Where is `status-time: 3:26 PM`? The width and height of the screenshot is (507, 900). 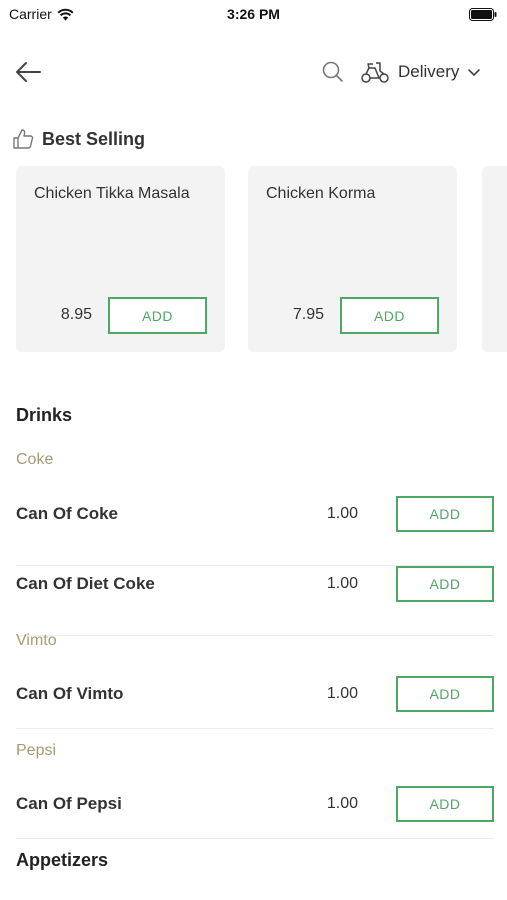 status-time: 3:26 PM is located at coordinates (253, 14).